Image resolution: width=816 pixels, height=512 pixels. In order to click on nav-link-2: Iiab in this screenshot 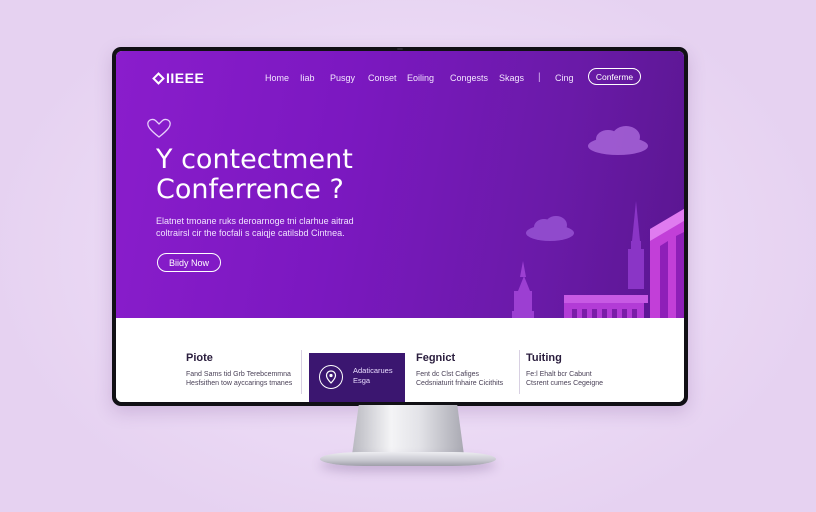, I will do `click(307, 78)`.